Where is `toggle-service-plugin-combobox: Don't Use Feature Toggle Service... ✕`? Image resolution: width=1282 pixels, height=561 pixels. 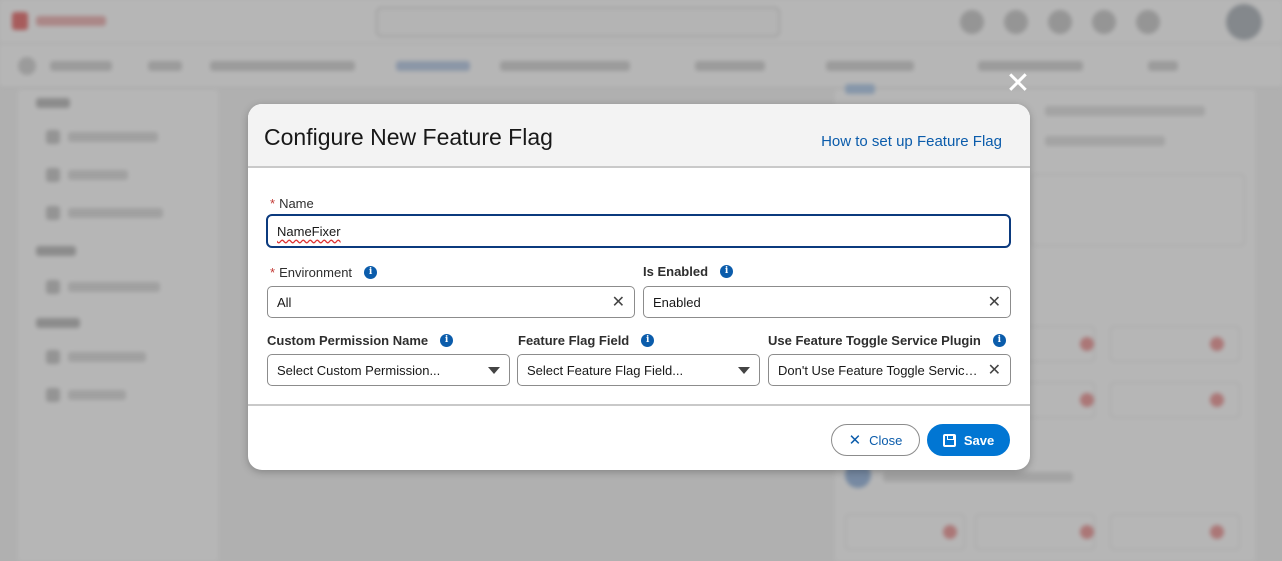 toggle-service-plugin-combobox: Don't Use Feature Toggle Service... ✕ is located at coordinates (889, 370).